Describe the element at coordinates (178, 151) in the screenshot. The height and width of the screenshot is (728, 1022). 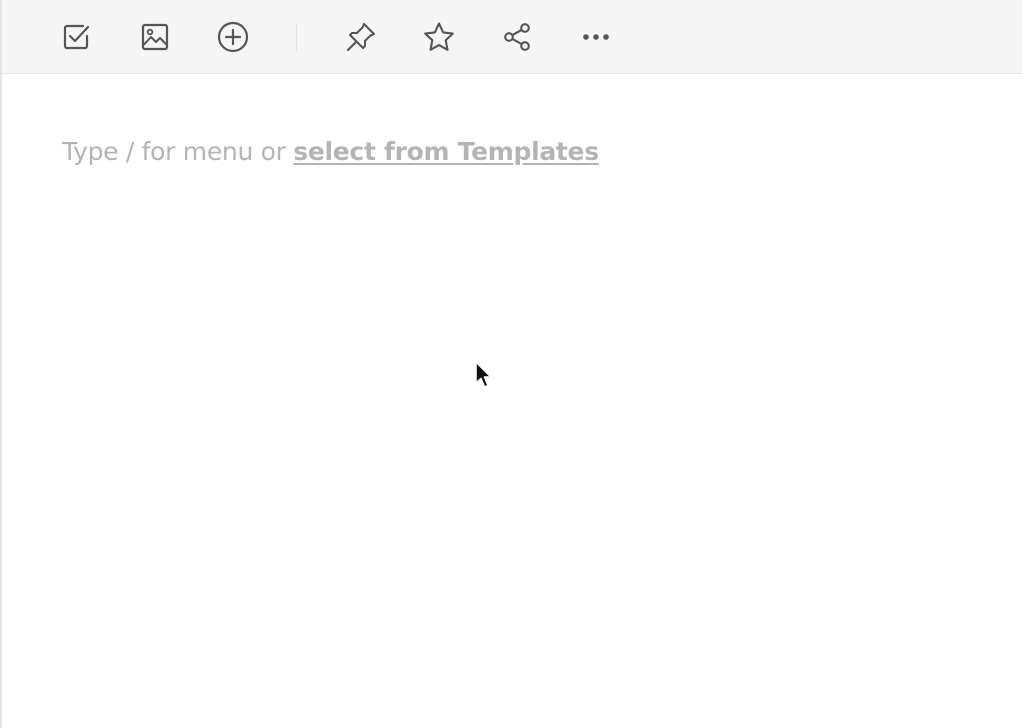
I see `placeholder-text: Type / for menu or` at that location.